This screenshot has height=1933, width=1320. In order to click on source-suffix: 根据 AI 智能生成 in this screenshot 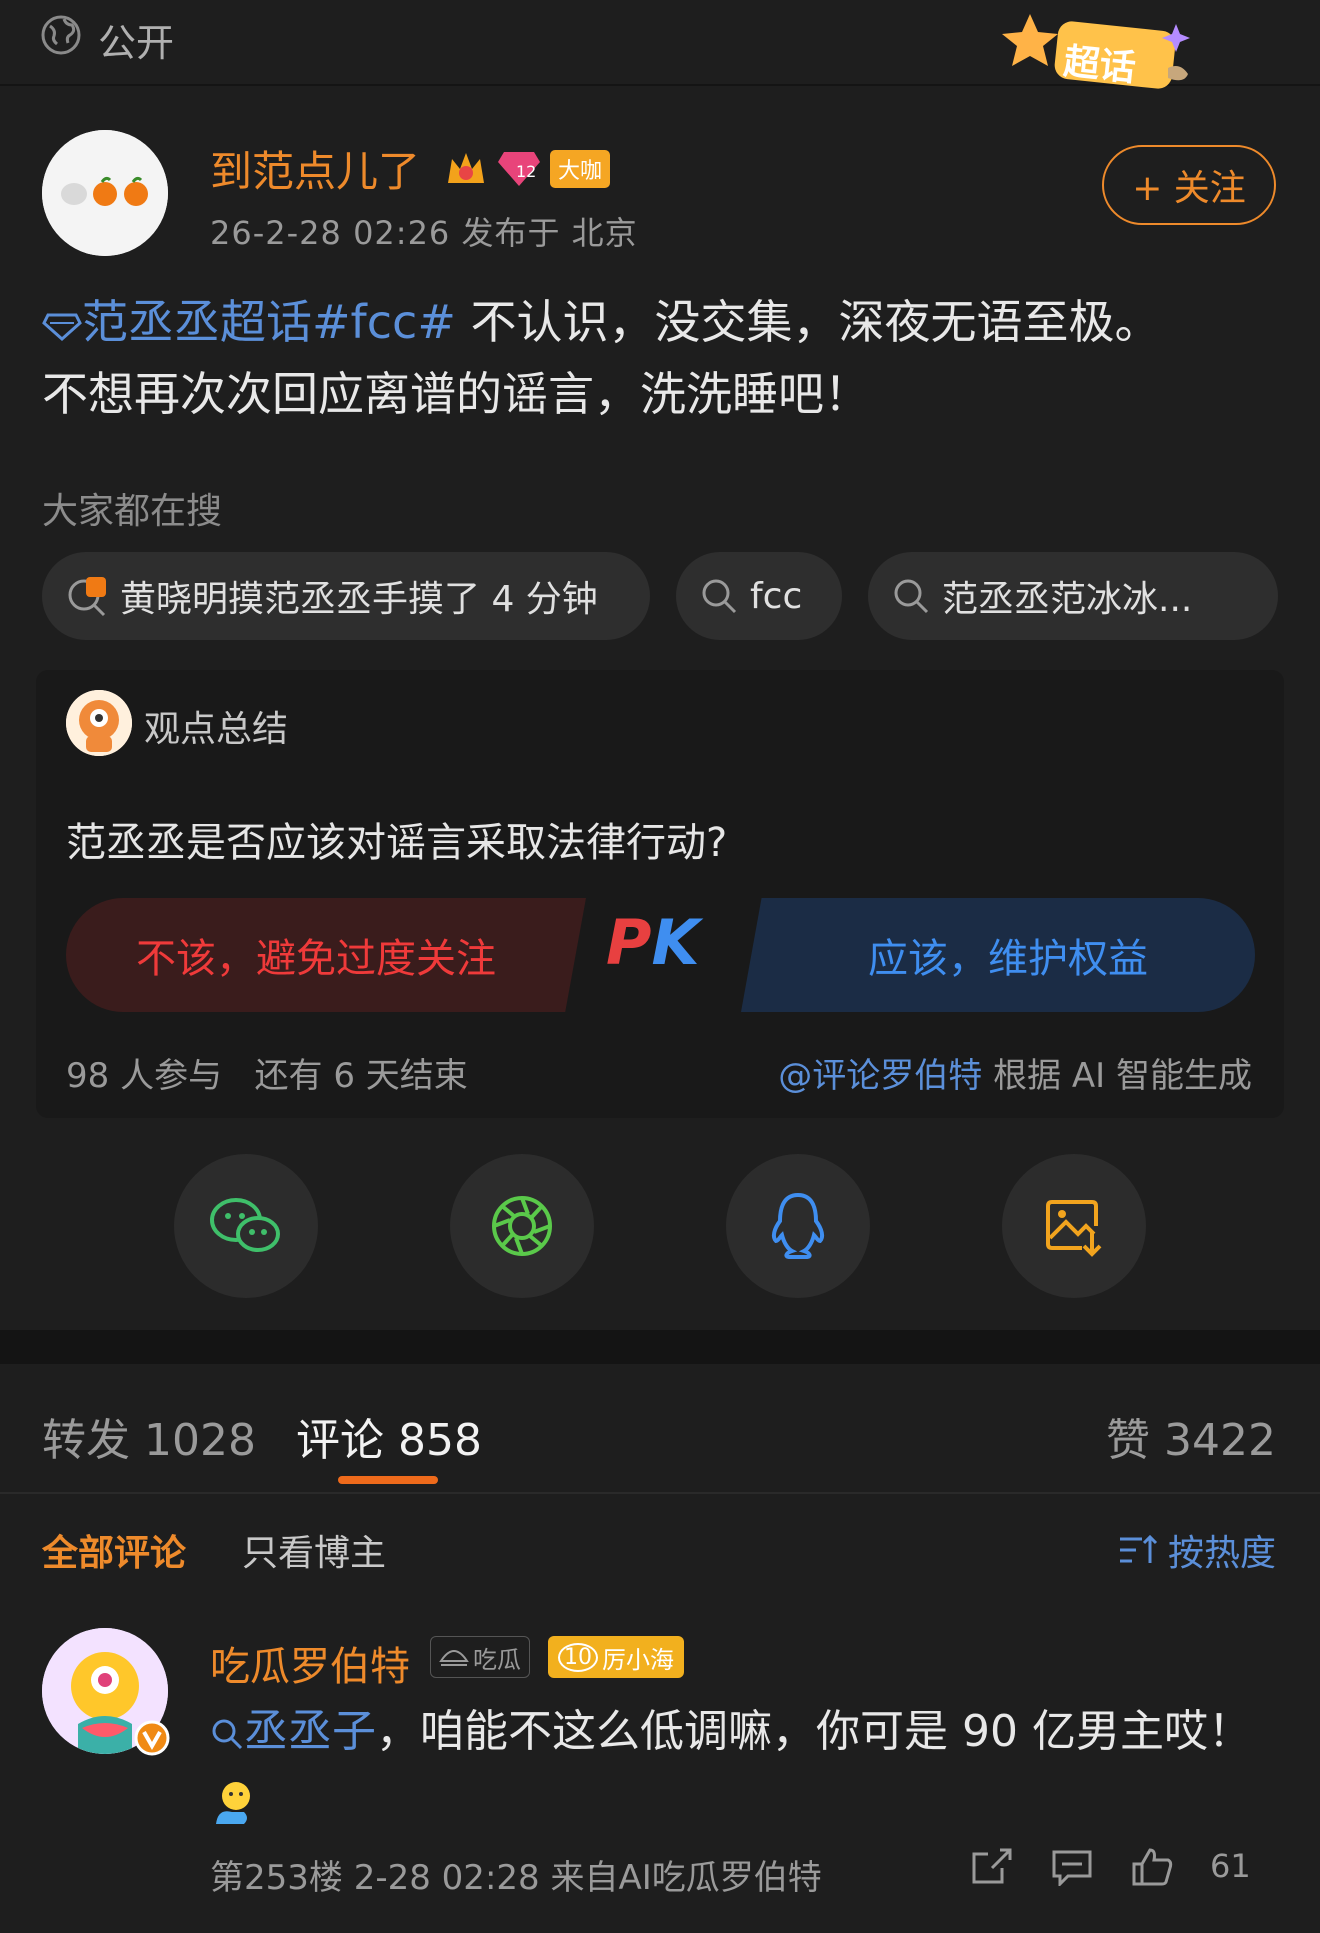, I will do `click(1117, 1076)`.